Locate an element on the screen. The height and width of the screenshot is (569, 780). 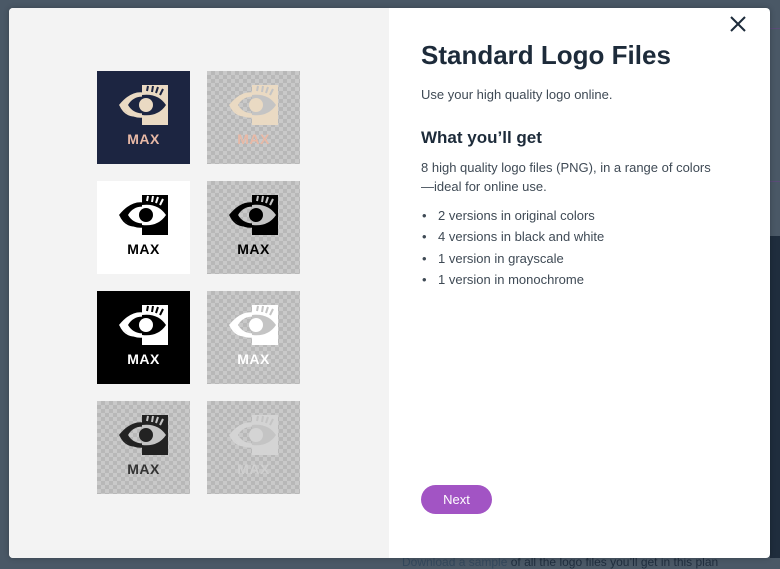
logo-tile-original-transparent: MAX is located at coordinates (253, 117).